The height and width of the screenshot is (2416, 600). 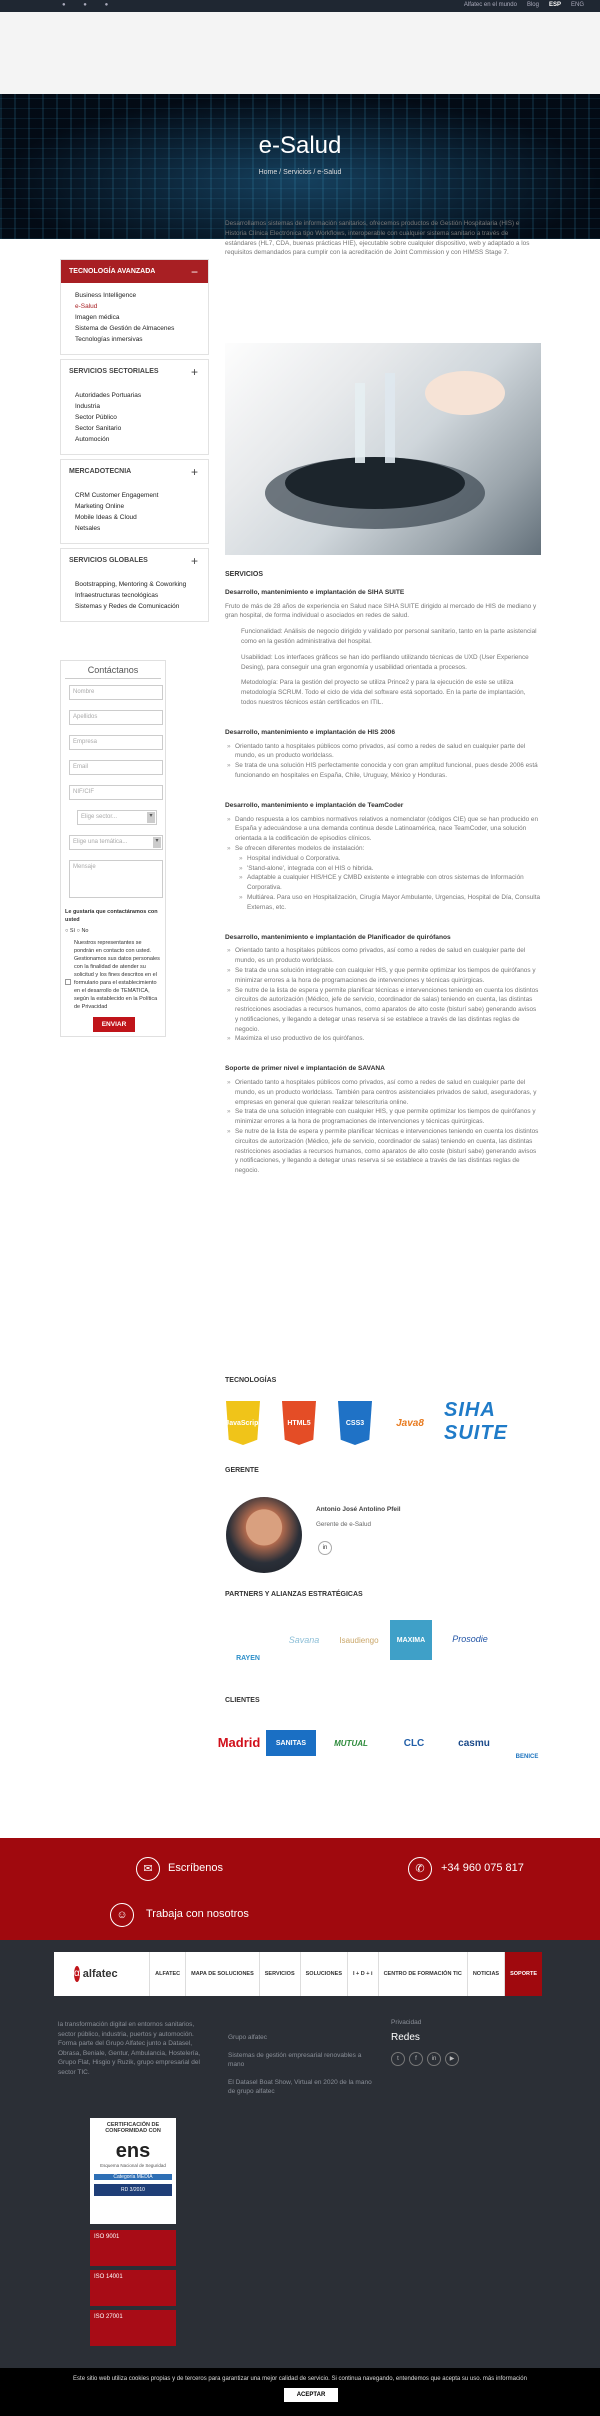 What do you see at coordinates (482, 1868) in the screenshot?
I see `phone-number: +34 960 075 817` at bounding box center [482, 1868].